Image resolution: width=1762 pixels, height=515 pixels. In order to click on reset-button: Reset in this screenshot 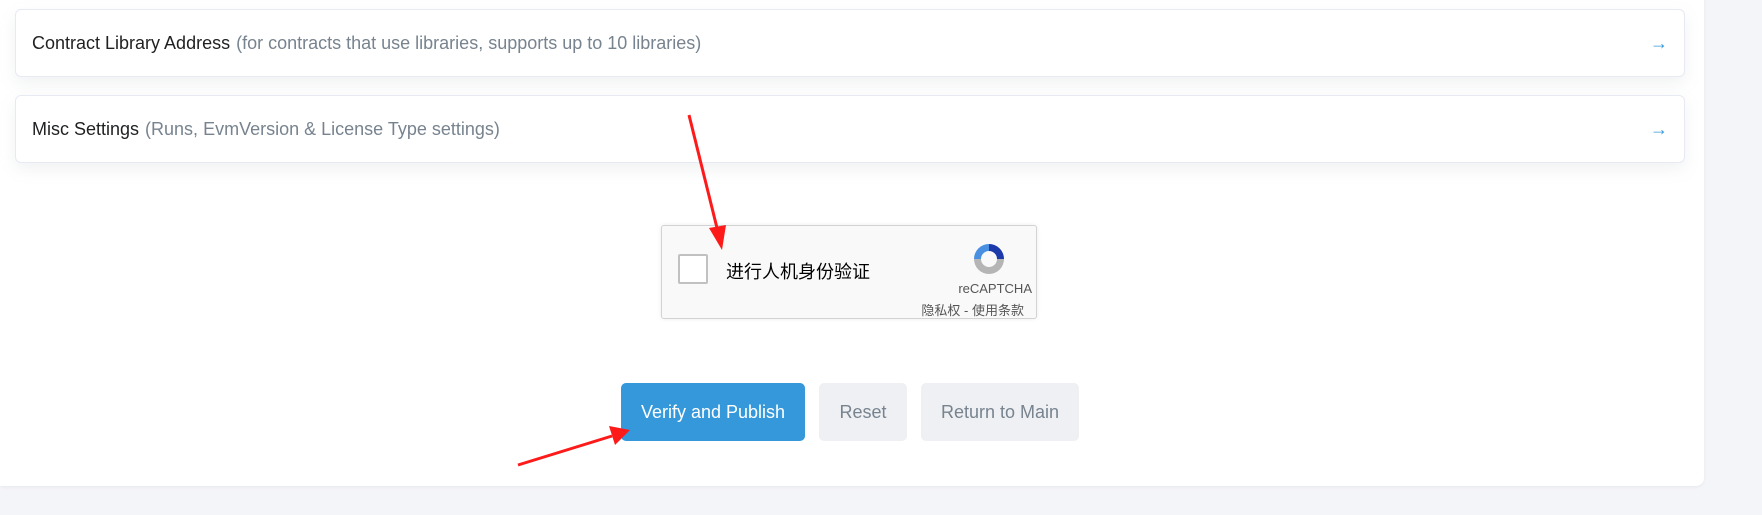, I will do `click(863, 412)`.